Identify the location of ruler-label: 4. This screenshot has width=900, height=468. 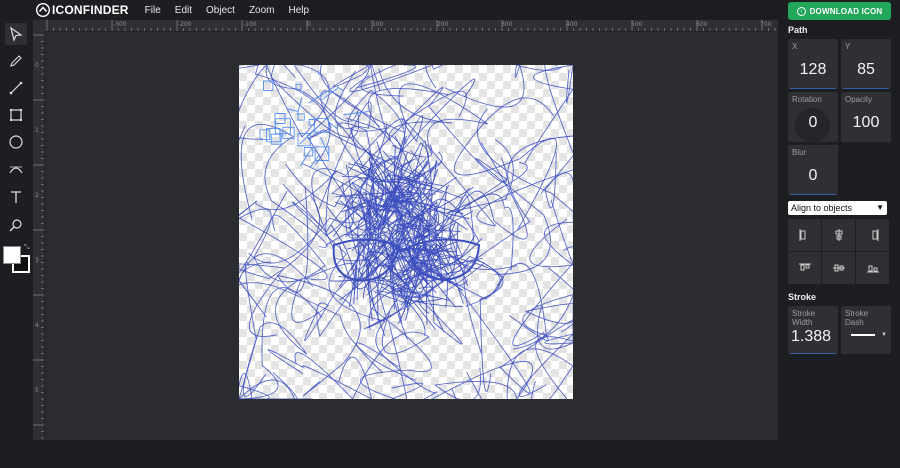
(37, 325).